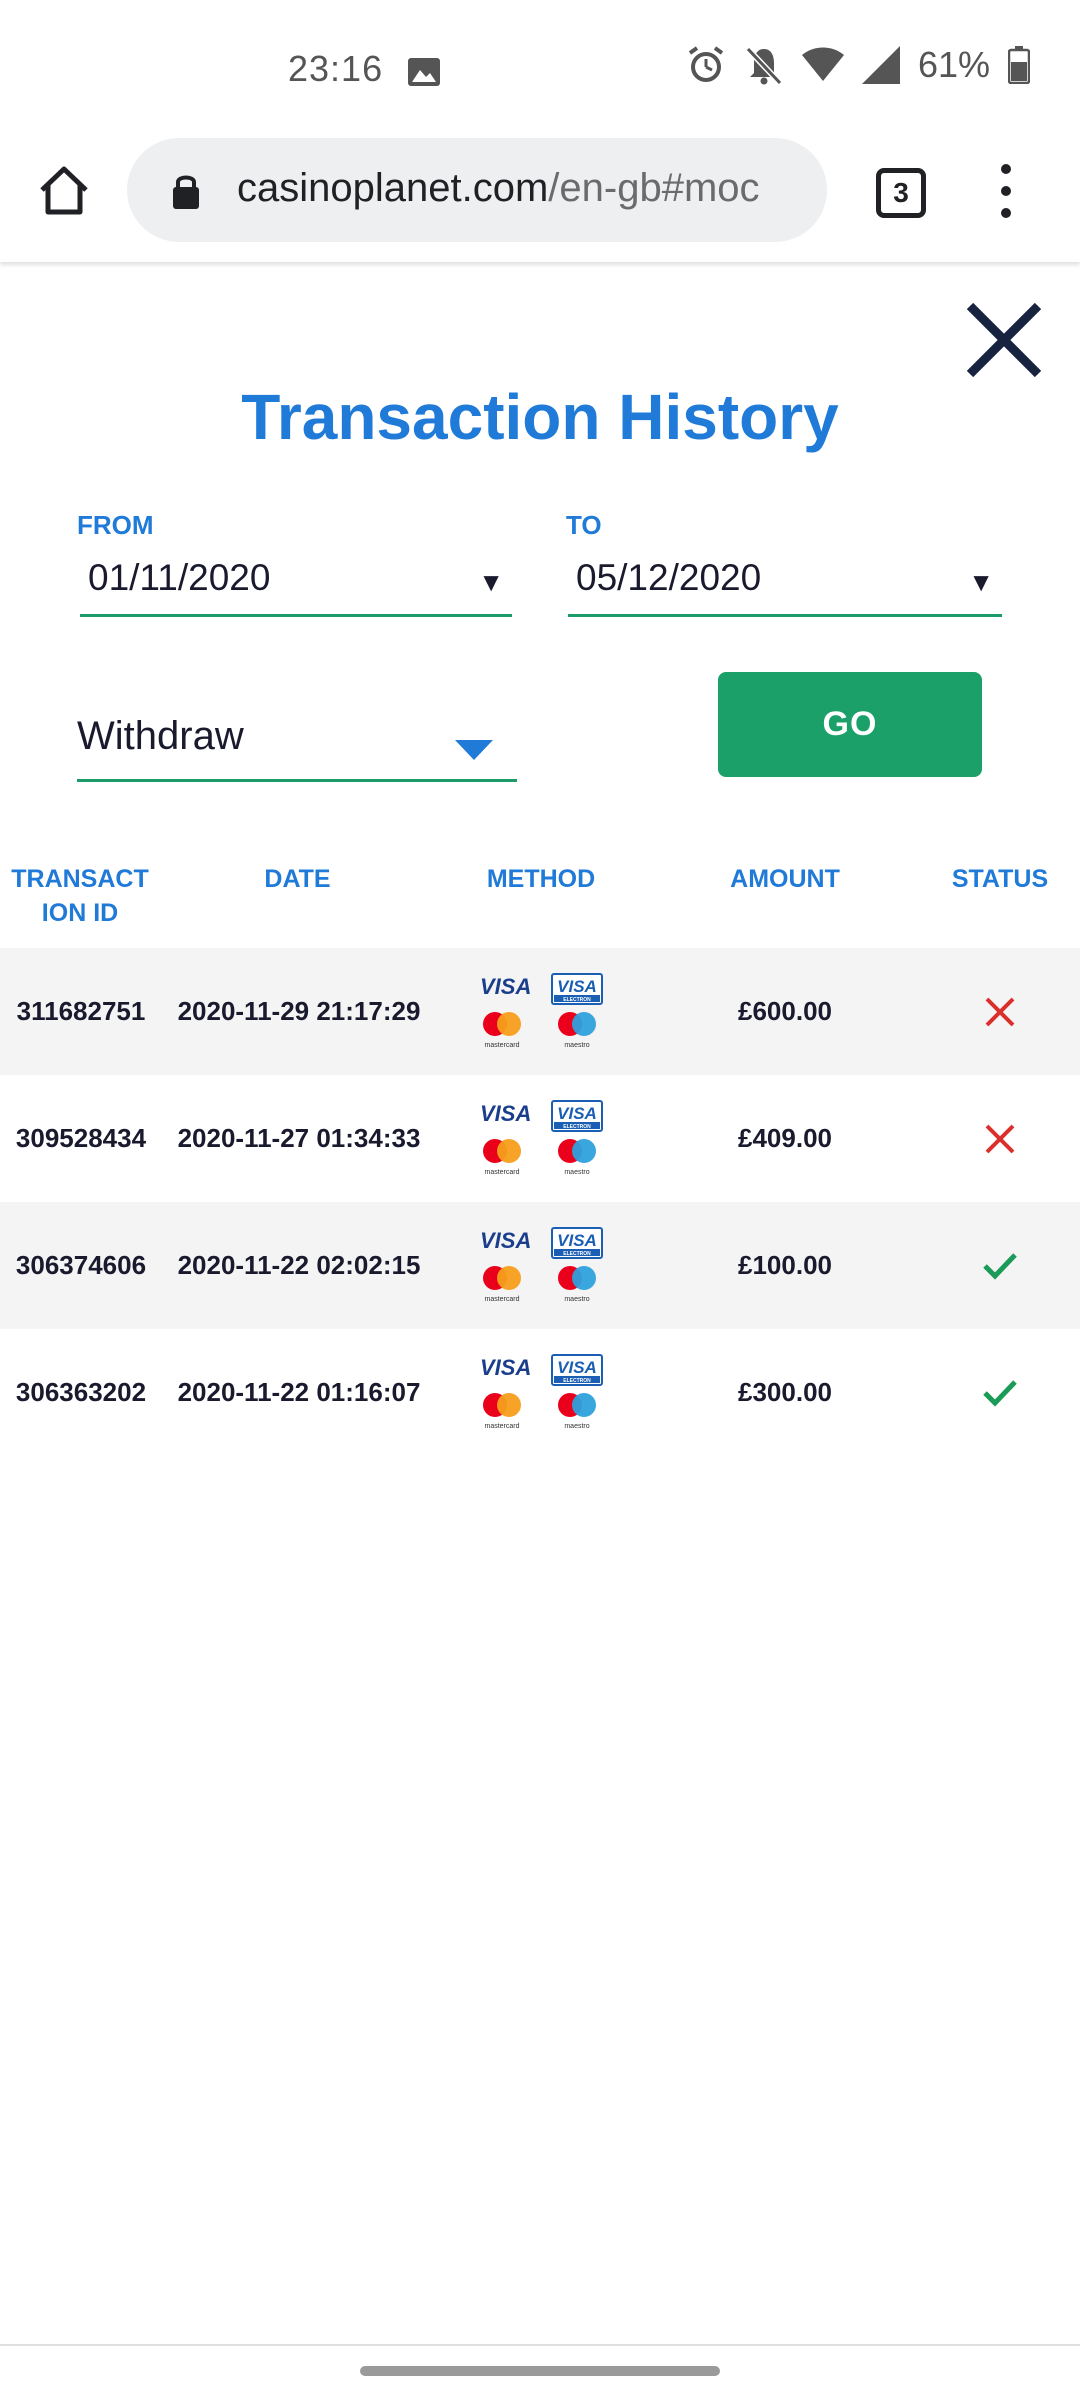  I want to click on transaction-id: 306374606, so click(81, 1265).